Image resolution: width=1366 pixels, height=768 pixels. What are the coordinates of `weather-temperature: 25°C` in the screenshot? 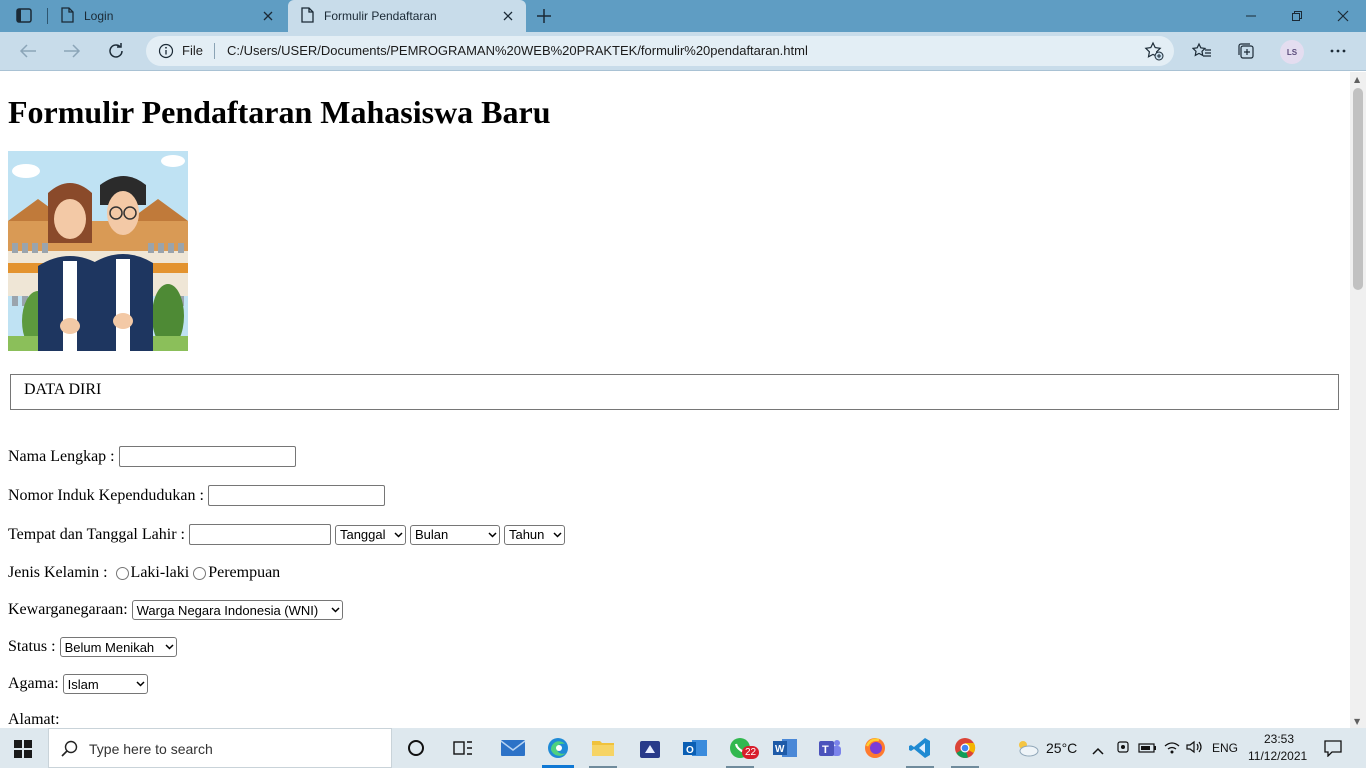 It's located at (1061, 748).